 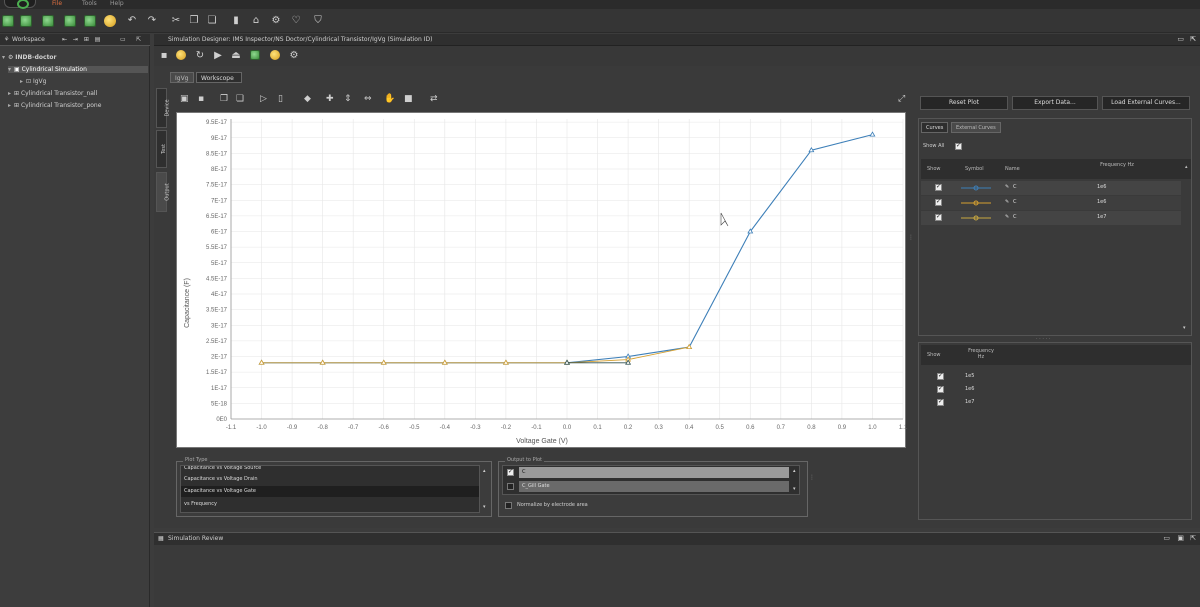 What do you see at coordinates (307, 99) in the screenshot?
I see `tag-icon: ◆` at bounding box center [307, 99].